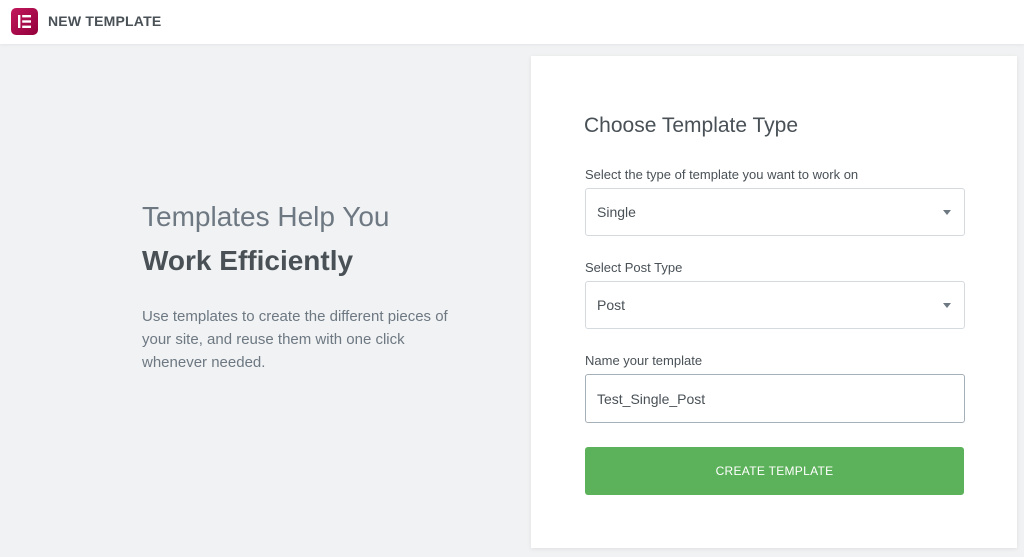 The width and height of the screenshot is (1024, 557). What do you see at coordinates (248, 260) in the screenshot?
I see `intro-title-line2: Work Efficiently` at bounding box center [248, 260].